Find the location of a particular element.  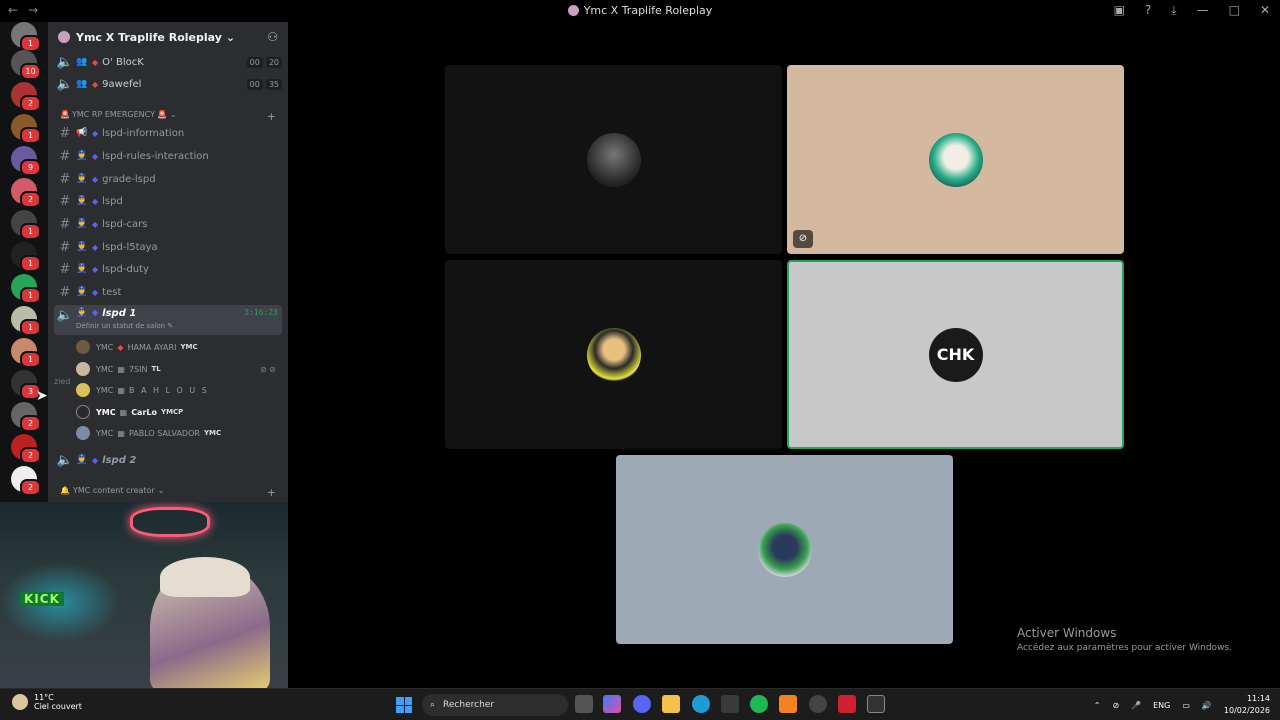

channel-name: lspd 2 is located at coordinates (119, 460).